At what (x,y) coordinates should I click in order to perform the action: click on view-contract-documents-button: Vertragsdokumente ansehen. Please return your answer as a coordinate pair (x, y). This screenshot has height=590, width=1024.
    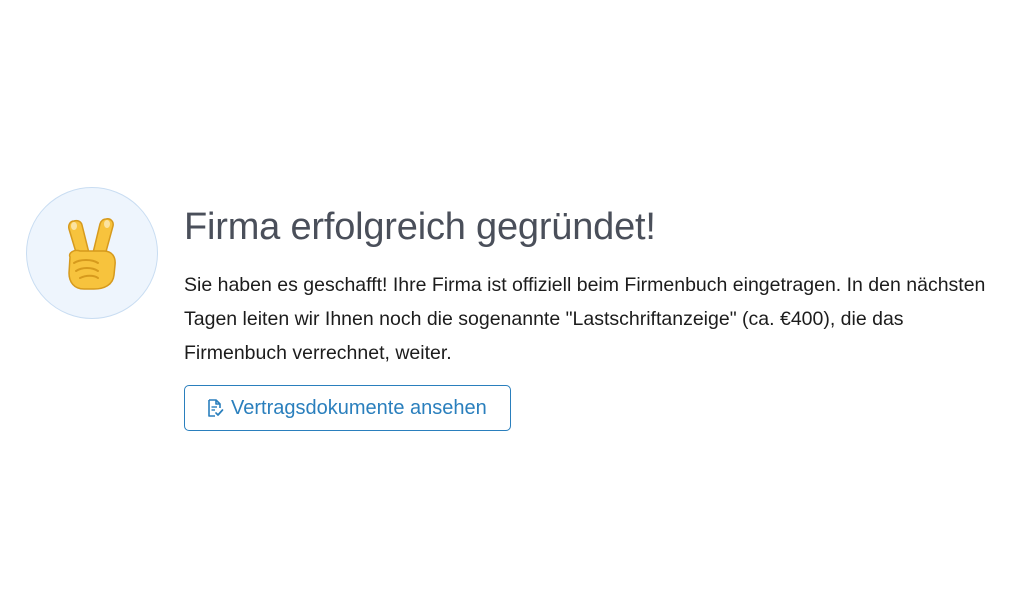
    Looking at the image, I should click on (347, 408).